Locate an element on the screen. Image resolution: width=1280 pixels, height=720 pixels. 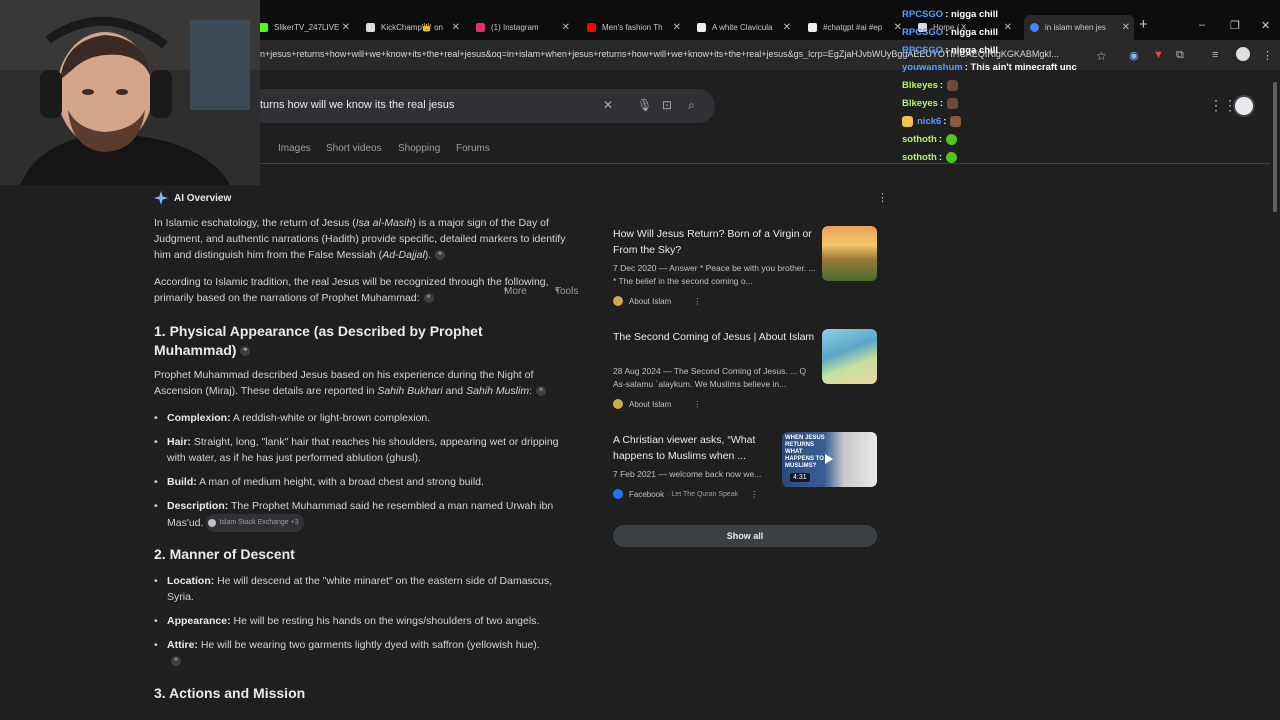
tab-forums: Forums is located at coordinates (473, 148).